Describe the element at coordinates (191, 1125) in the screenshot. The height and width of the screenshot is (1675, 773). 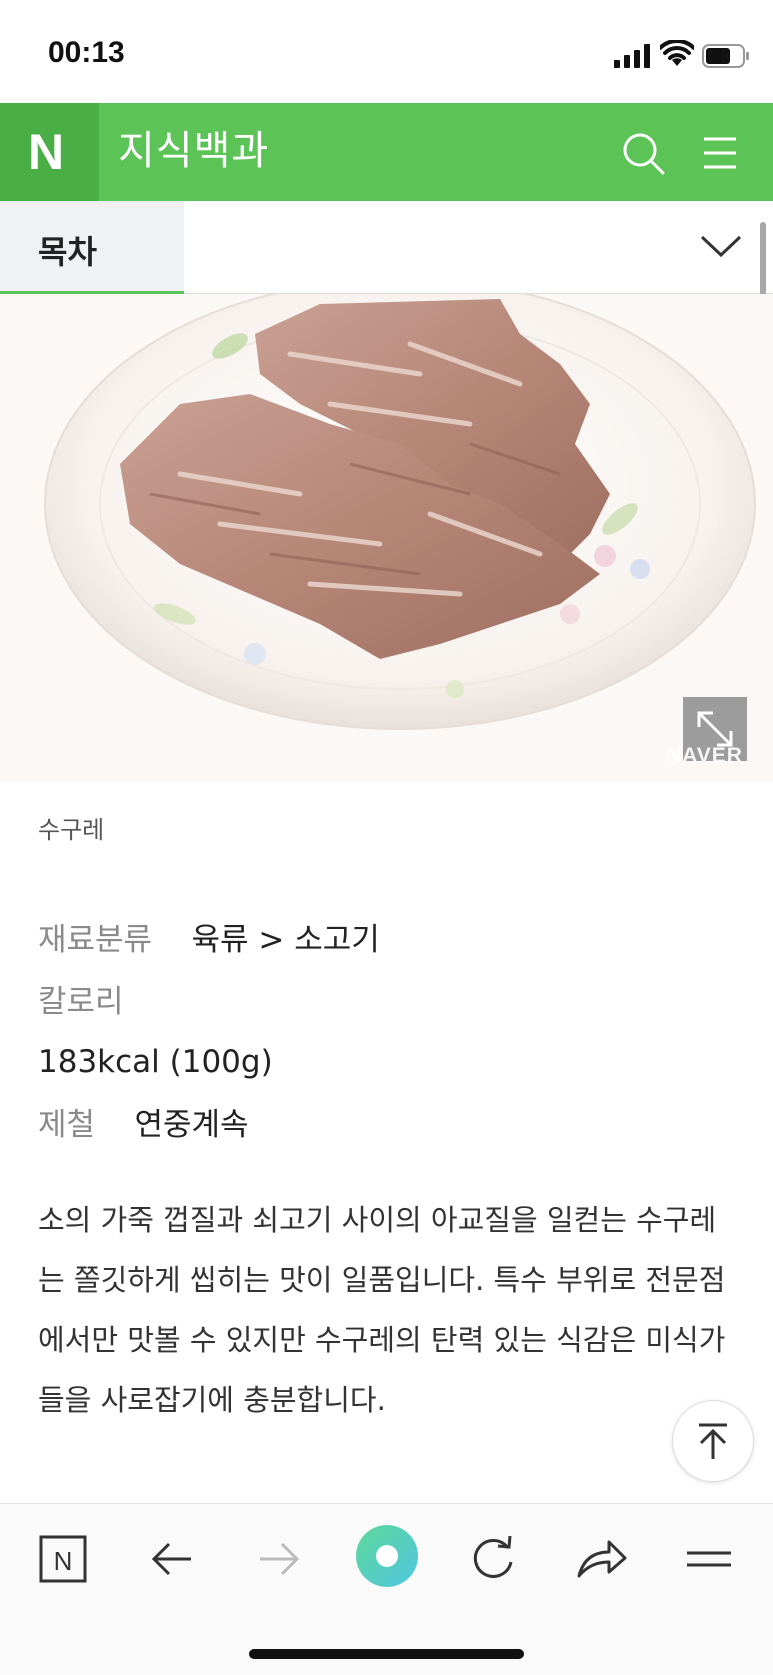
I see `season-value: 연중계속` at that location.